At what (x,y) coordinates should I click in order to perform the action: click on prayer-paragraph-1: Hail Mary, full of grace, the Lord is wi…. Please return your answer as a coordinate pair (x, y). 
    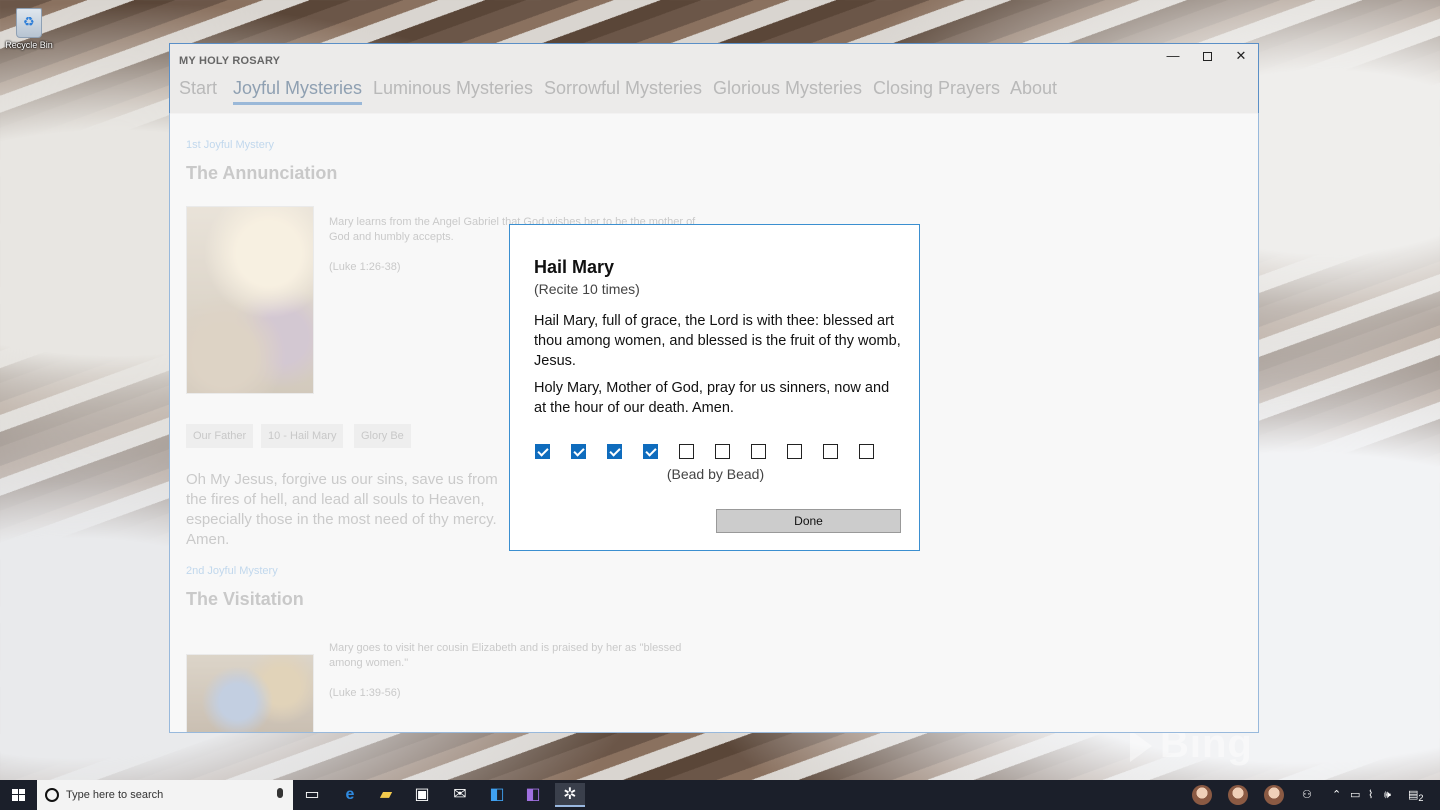
    Looking at the image, I should click on (717, 341).